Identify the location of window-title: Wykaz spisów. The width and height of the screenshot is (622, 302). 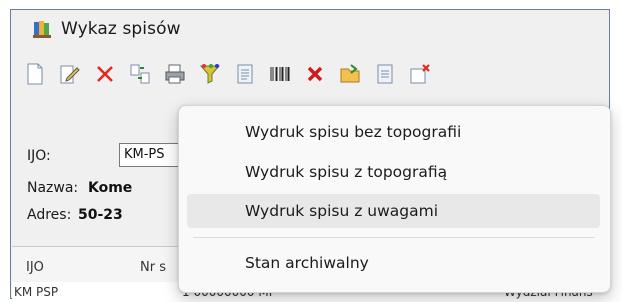
(121, 29).